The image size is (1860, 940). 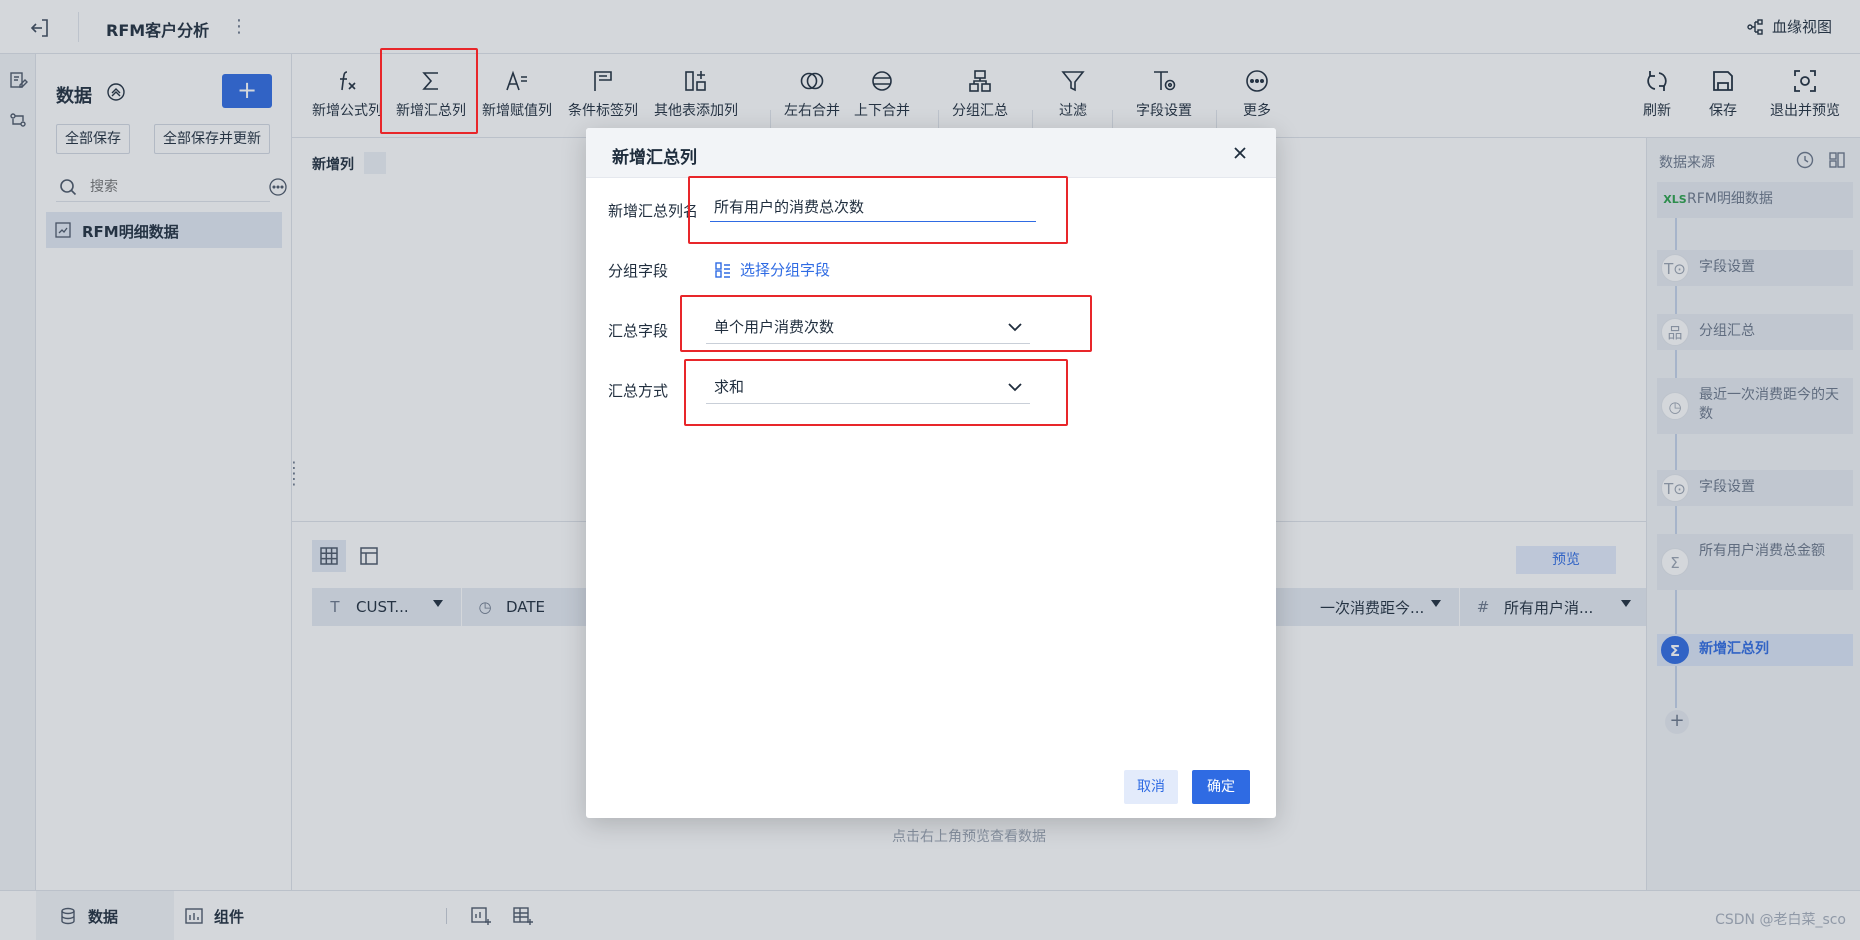 What do you see at coordinates (1221, 787) in the screenshot?
I see `confirm-button: 确定` at bounding box center [1221, 787].